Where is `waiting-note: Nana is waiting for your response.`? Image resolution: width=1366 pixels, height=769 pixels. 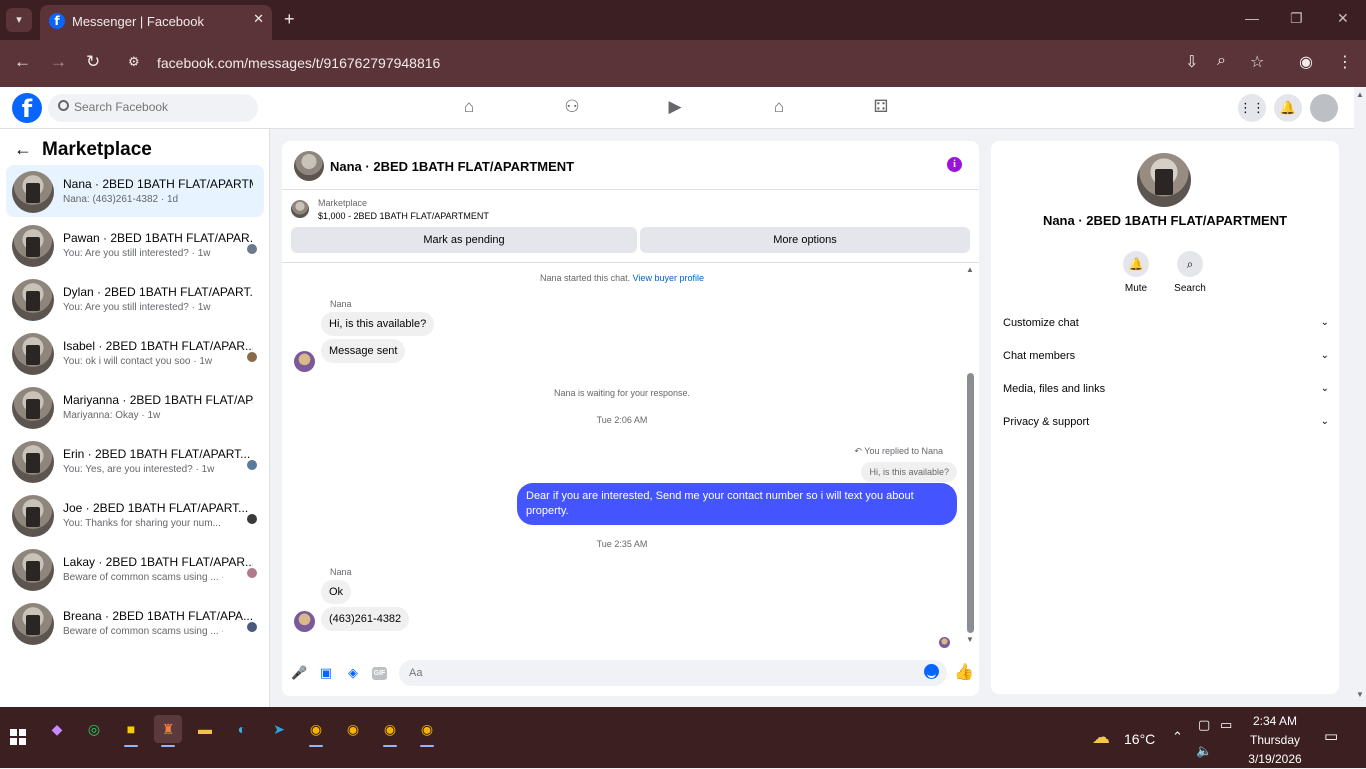
waiting-note: Nana is waiting for your response. is located at coordinates (622, 393).